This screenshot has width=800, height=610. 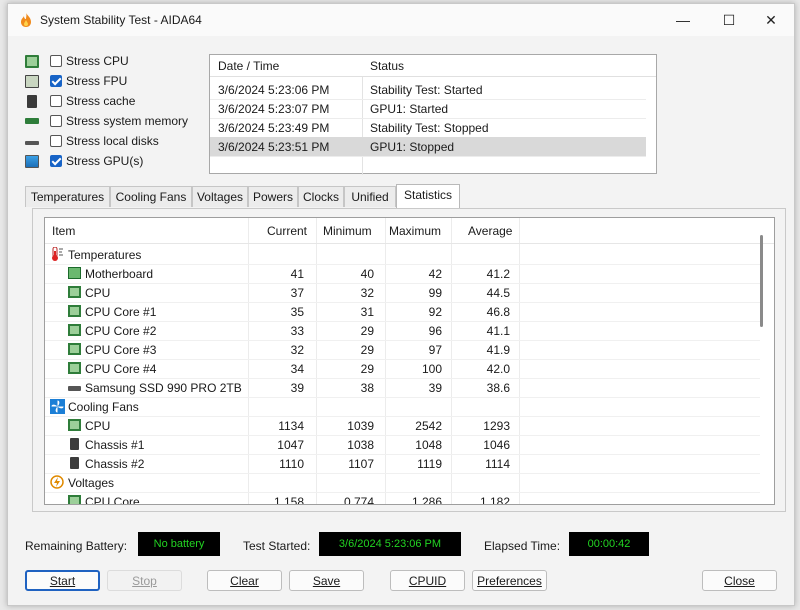 I want to click on table-row: Chassis #2 1110 1107 1119 1114, so click(x=402, y=464).